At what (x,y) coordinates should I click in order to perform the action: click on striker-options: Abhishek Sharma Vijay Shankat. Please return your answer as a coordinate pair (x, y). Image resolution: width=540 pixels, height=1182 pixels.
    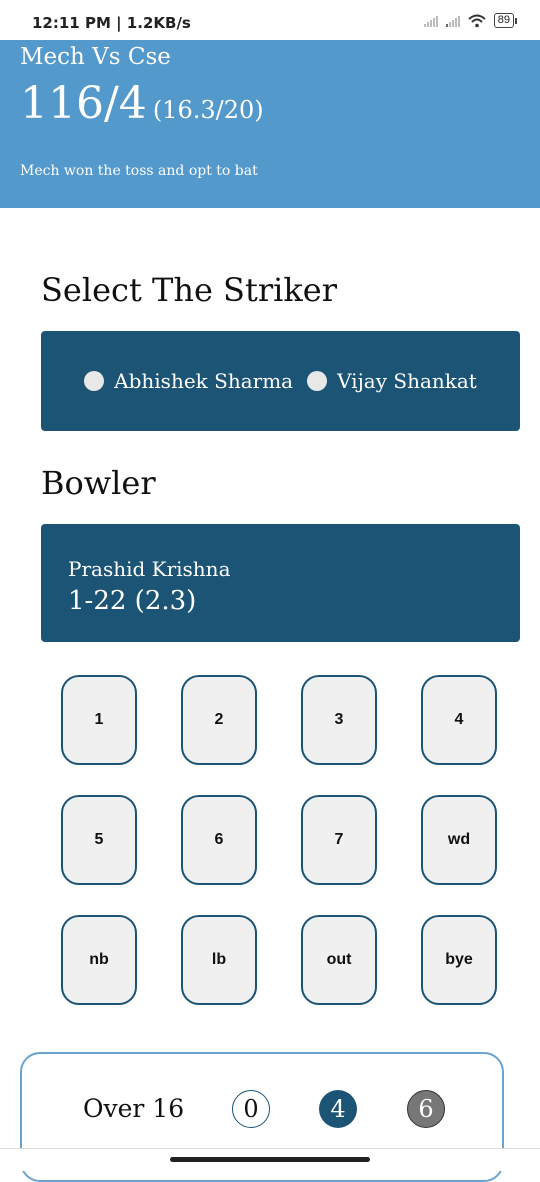
    Looking at the image, I should click on (280, 381).